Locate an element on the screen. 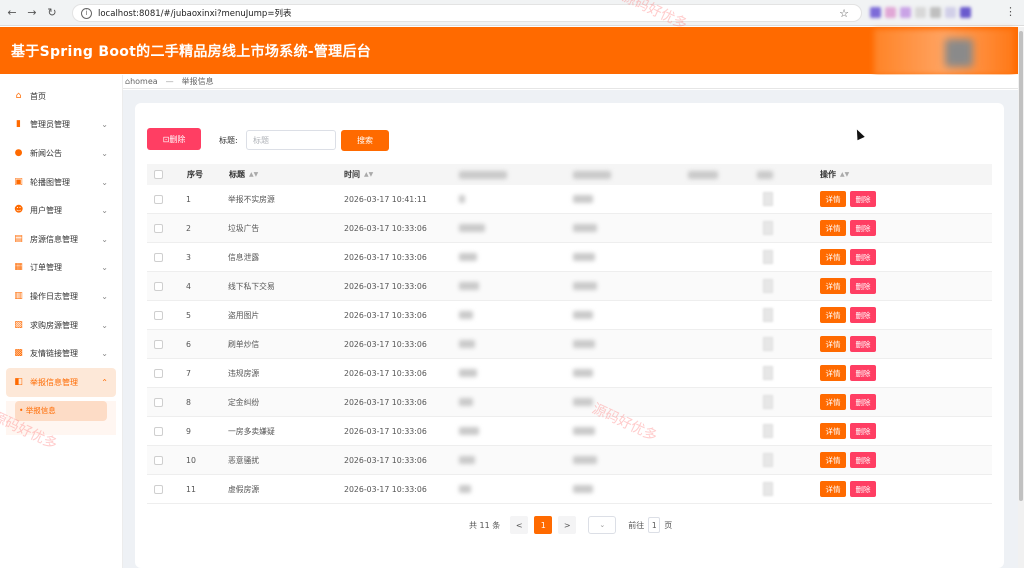 This screenshot has height=568, width=1024. profile-icon is located at coordinates (965, 12).